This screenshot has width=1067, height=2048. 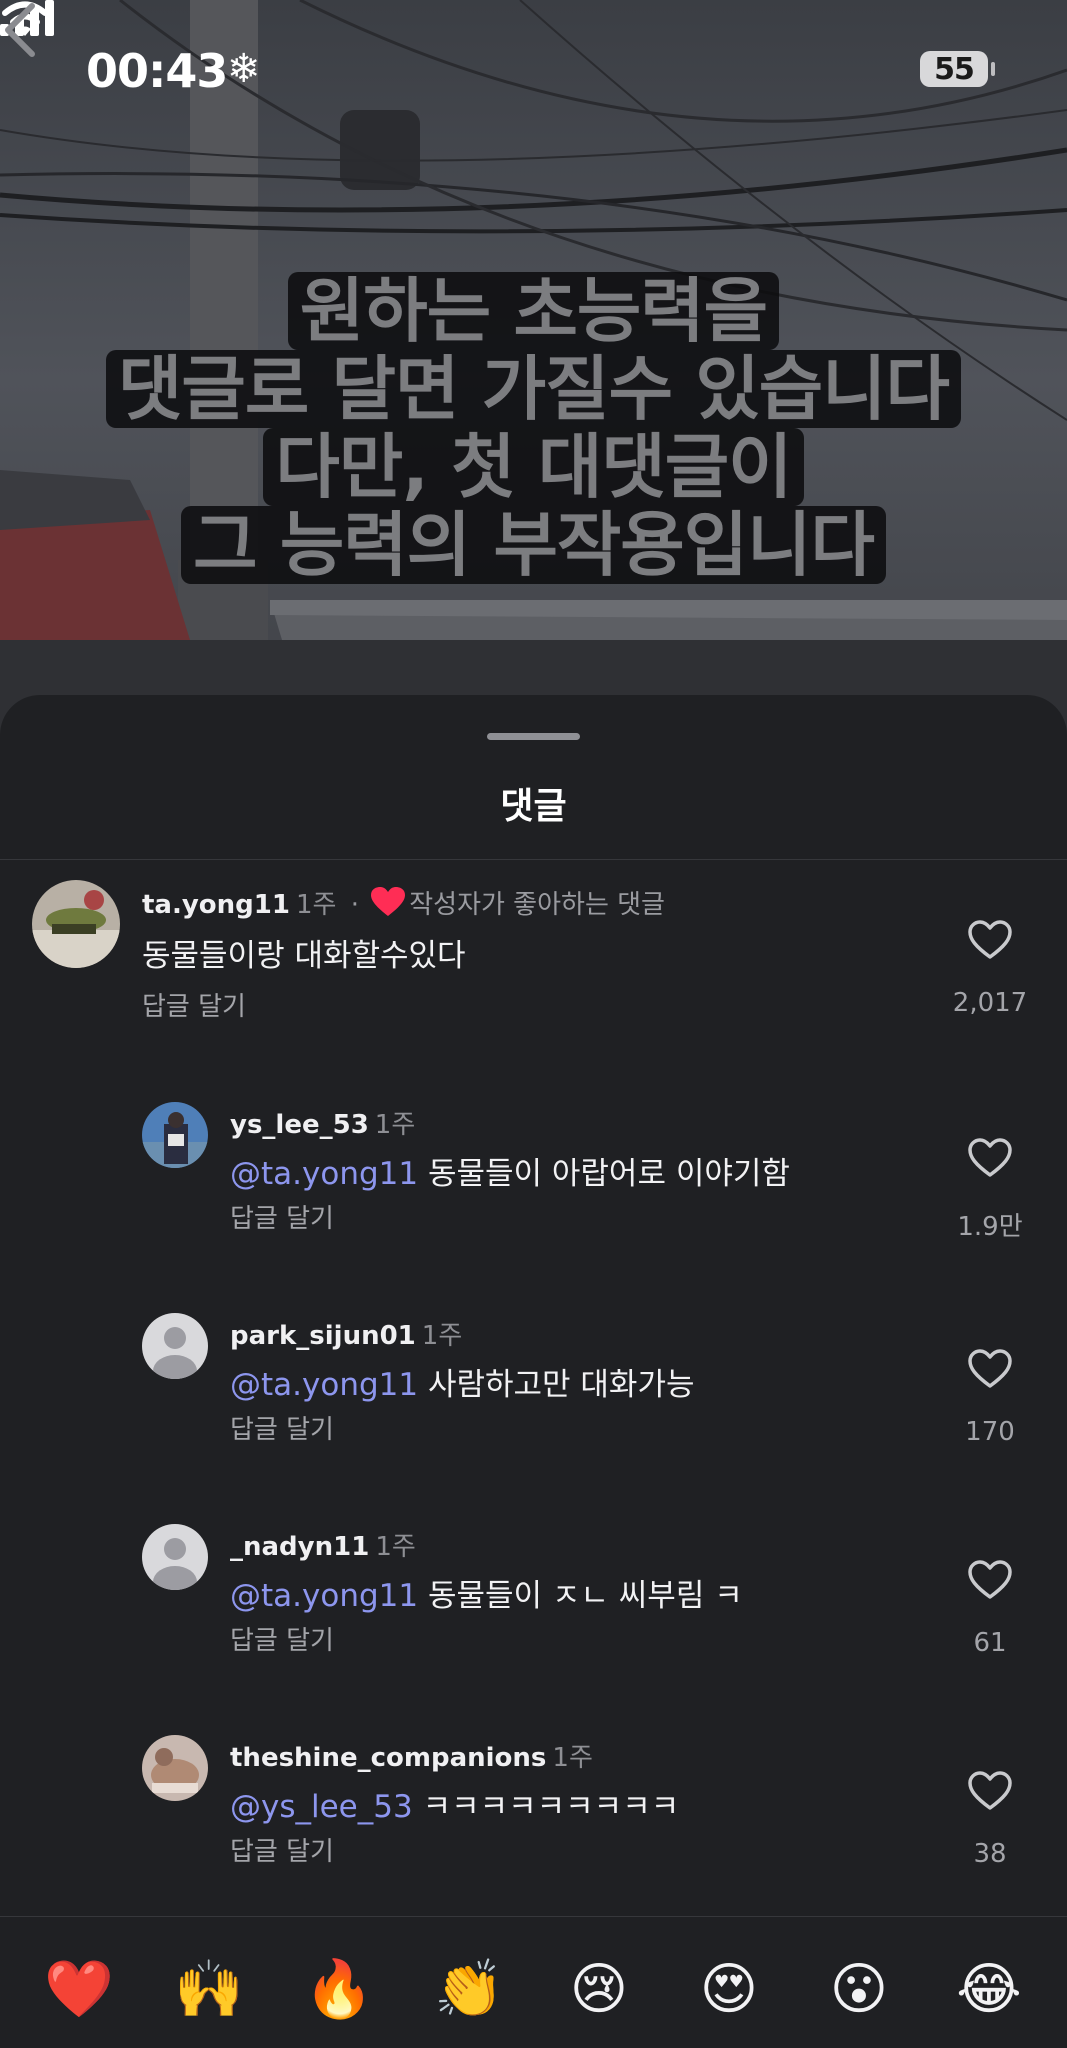 I want to click on comment-body: 동물들이 아랍어로 이야기함, so click(x=608, y=1174).